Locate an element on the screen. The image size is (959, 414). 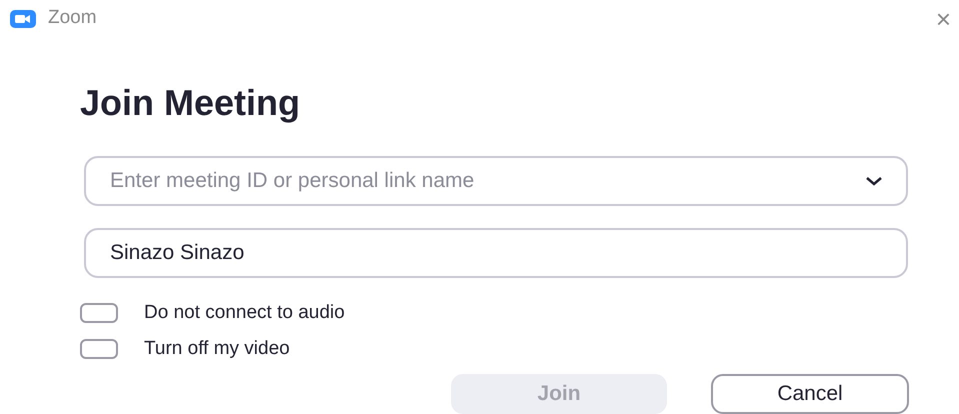
video-camera-icon is located at coordinates (23, 19).